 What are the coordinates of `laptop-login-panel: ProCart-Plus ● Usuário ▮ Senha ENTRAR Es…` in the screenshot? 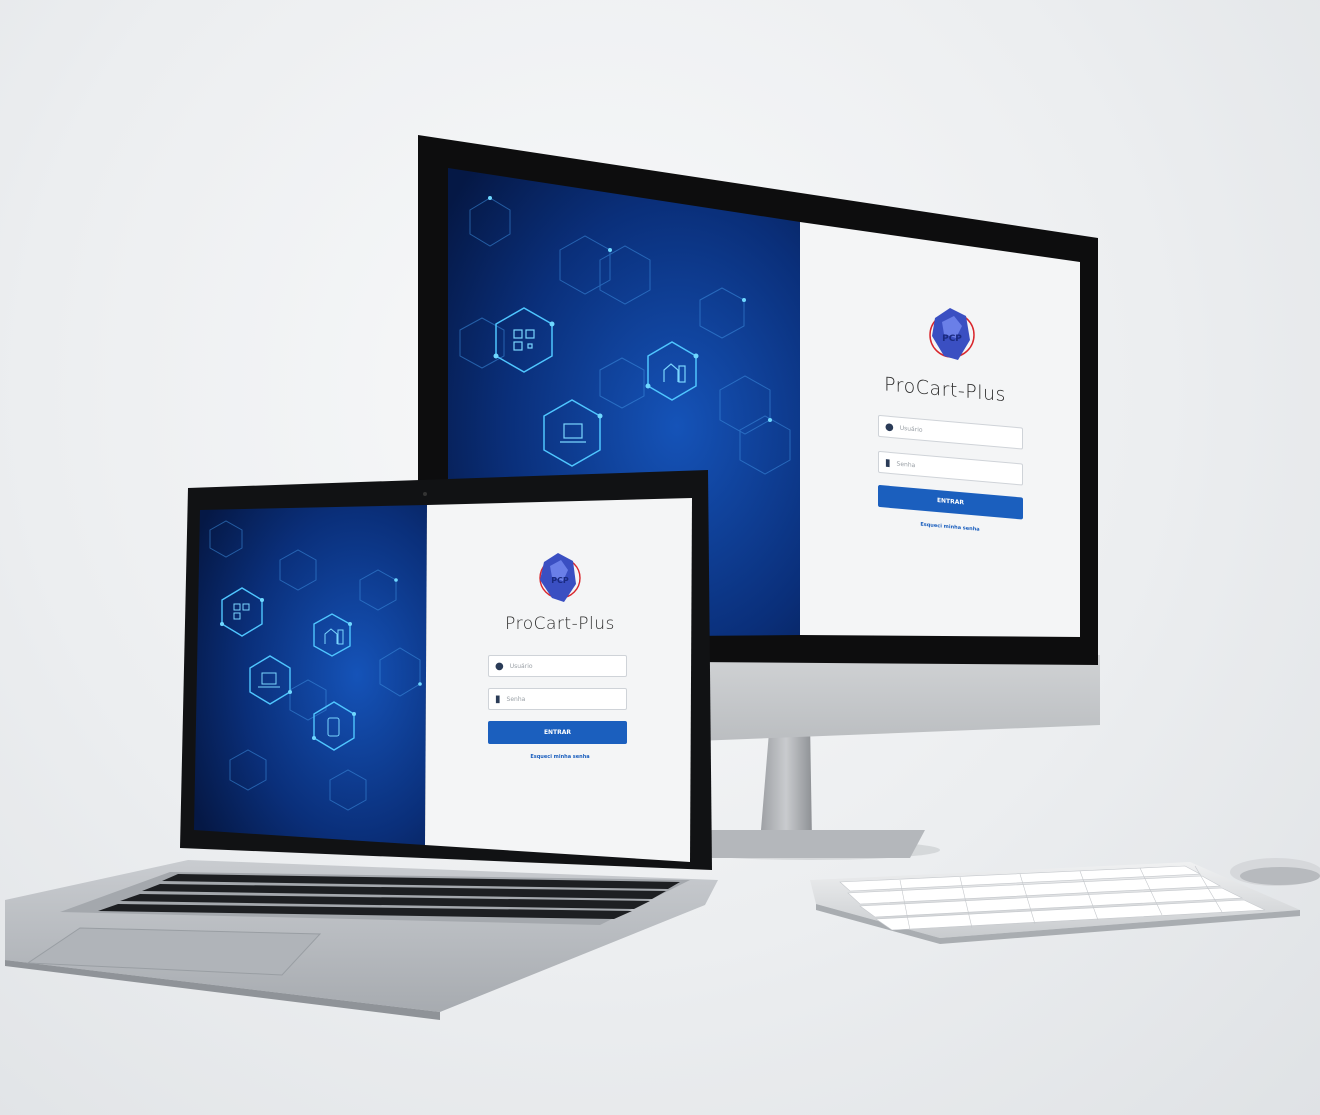 It's located at (560, 688).